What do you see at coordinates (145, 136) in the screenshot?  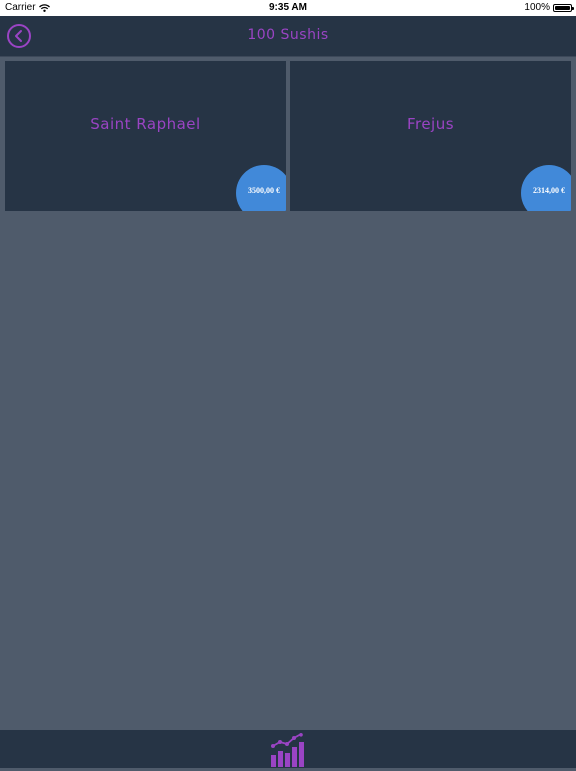 I see `restaurant-card-saint-raphael: Saint Raphael 3500,00 €` at bounding box center [145, 136].